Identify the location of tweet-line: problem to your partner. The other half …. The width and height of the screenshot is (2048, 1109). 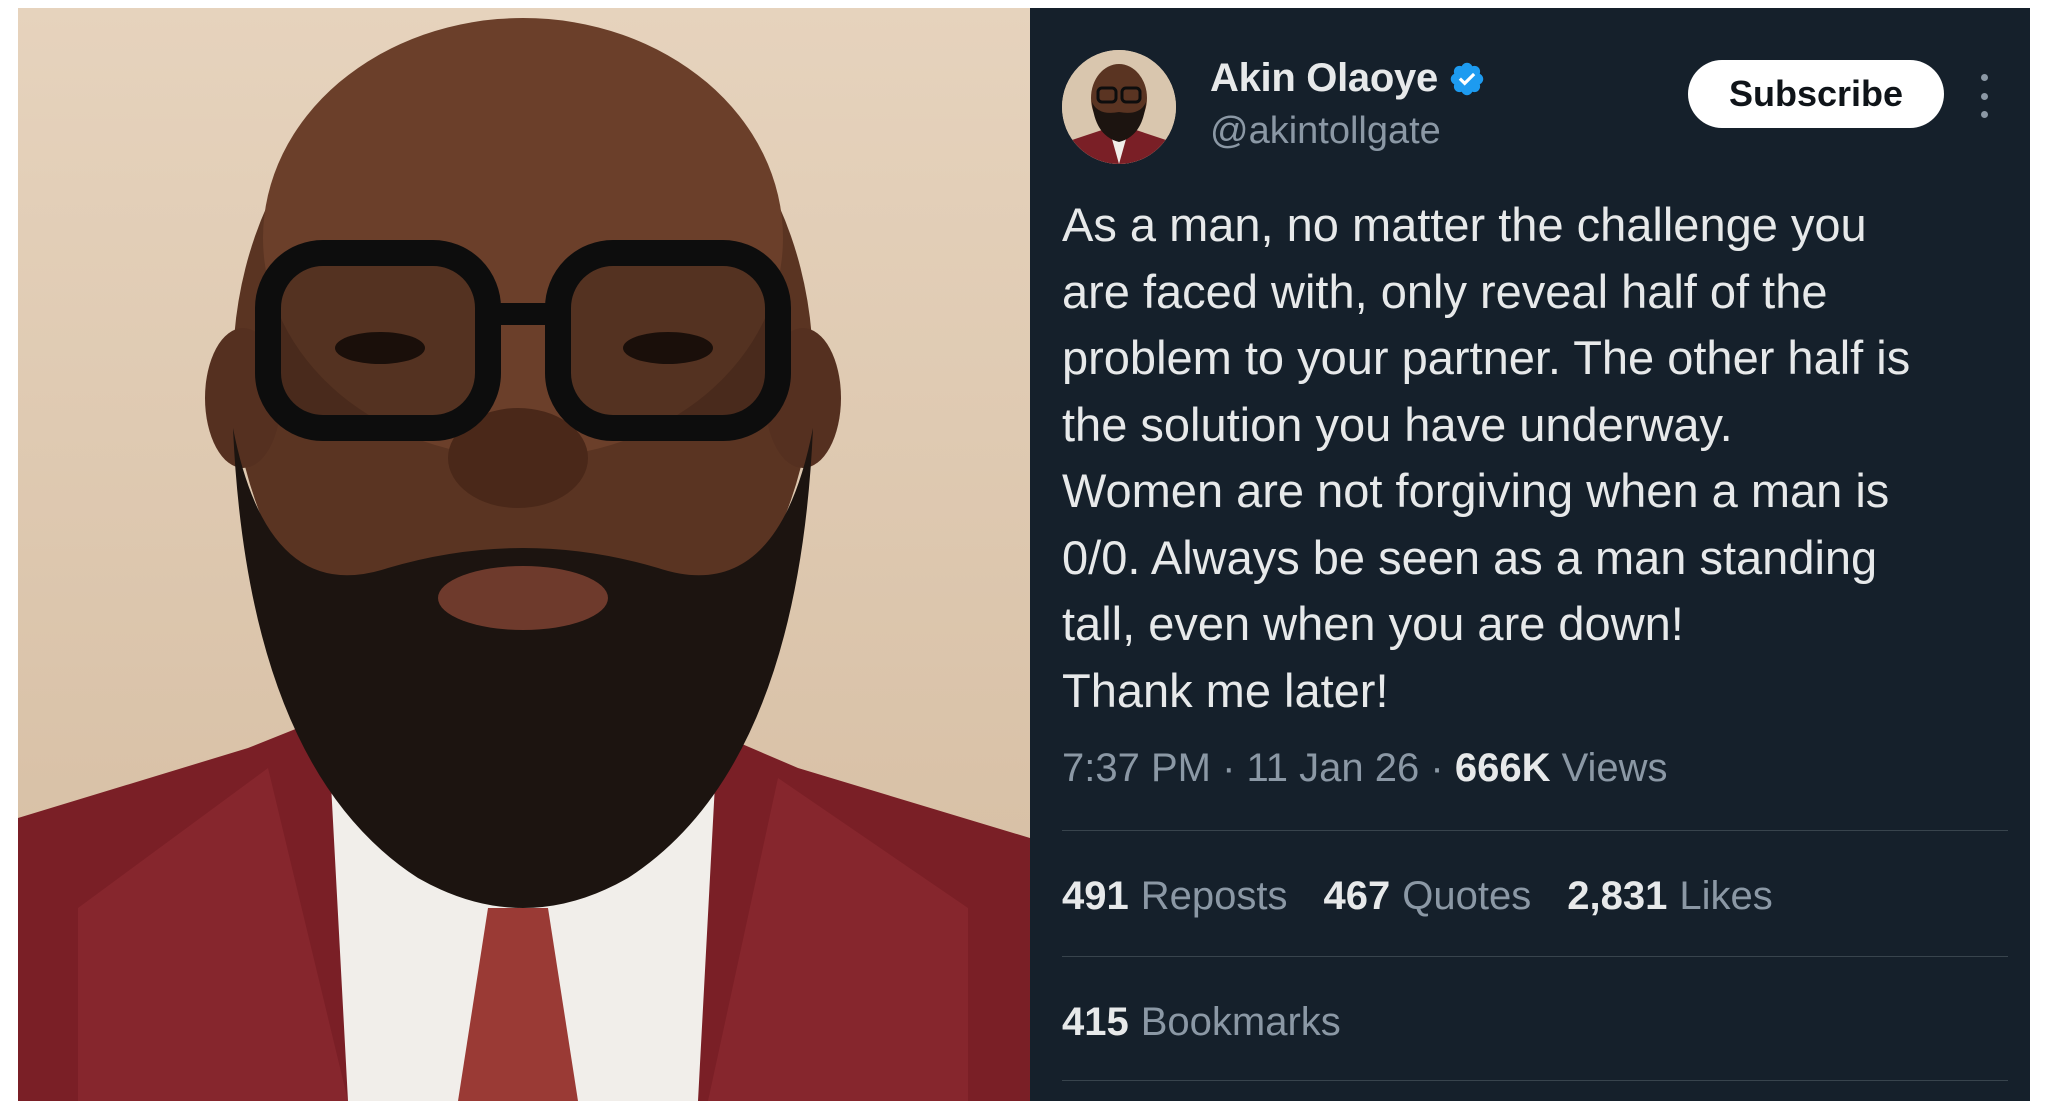
(1486, 357).